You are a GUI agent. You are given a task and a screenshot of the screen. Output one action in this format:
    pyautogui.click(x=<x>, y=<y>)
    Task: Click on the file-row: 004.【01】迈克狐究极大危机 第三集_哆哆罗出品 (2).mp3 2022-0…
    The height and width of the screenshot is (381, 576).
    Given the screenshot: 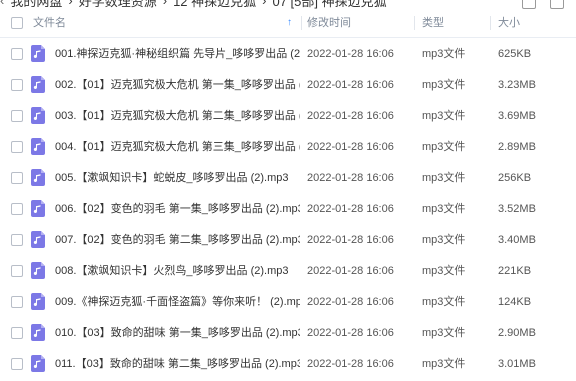 What is the action you would take?
    pyautogui.click(x=288, y=147)
    